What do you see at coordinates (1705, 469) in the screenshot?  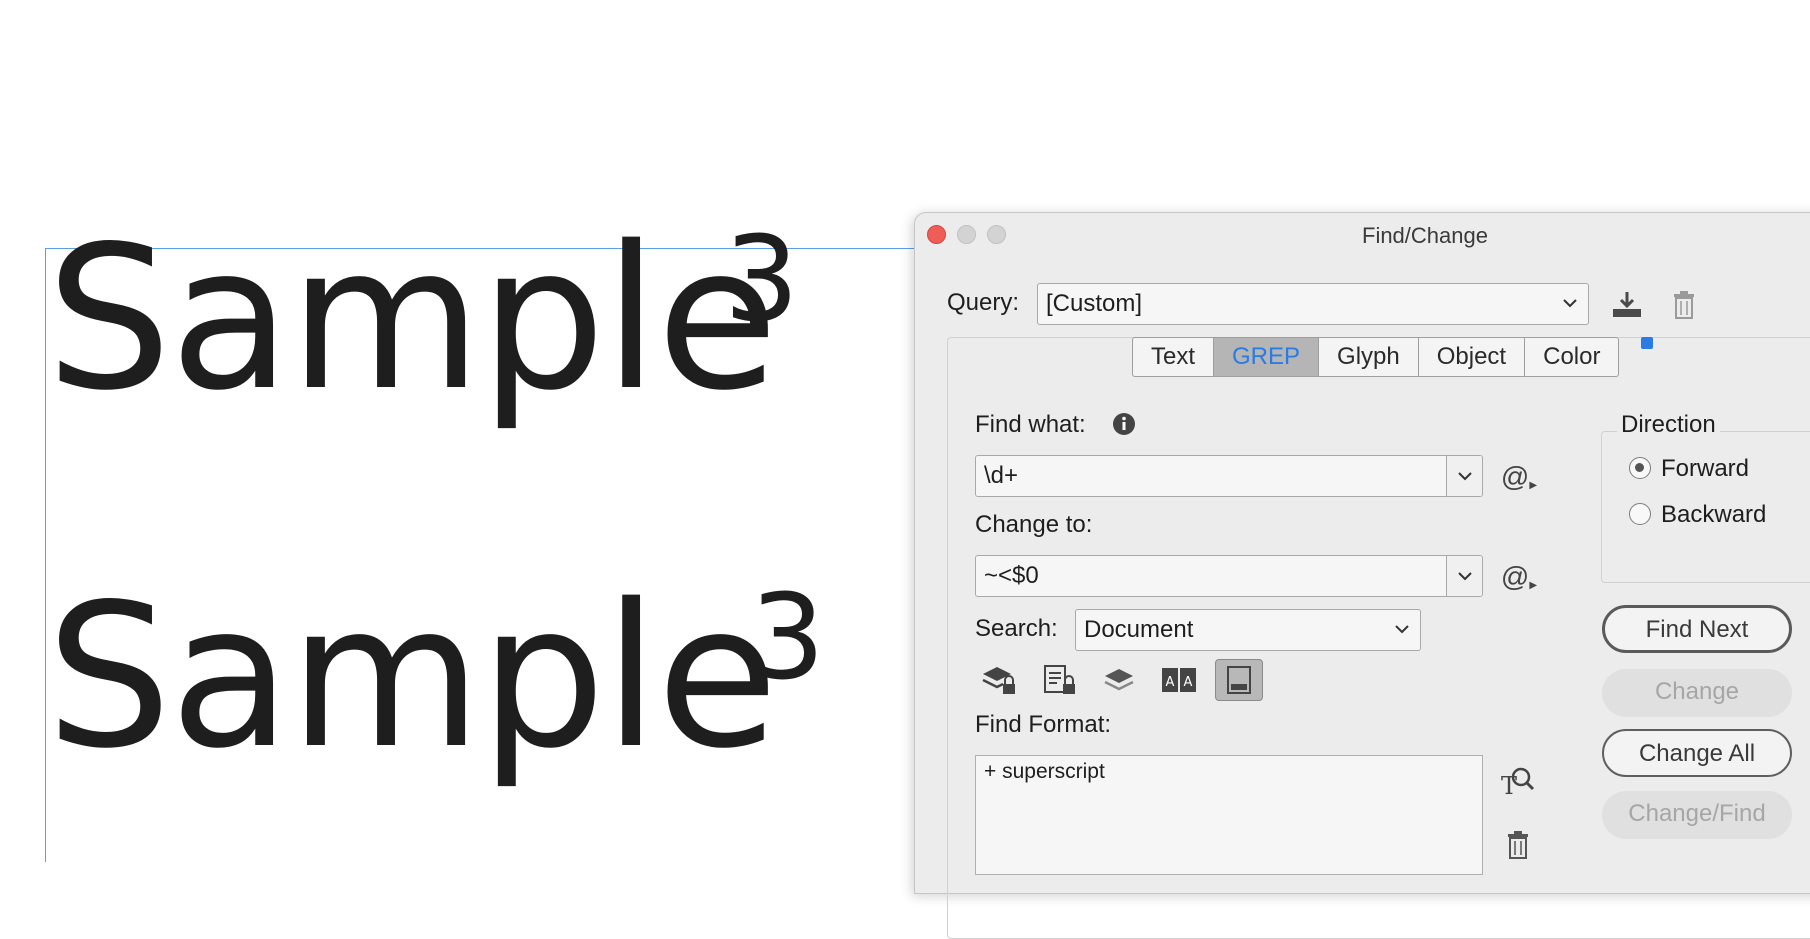 I see `direction-forward-label: Forward` at bounding box center [1705, 469].